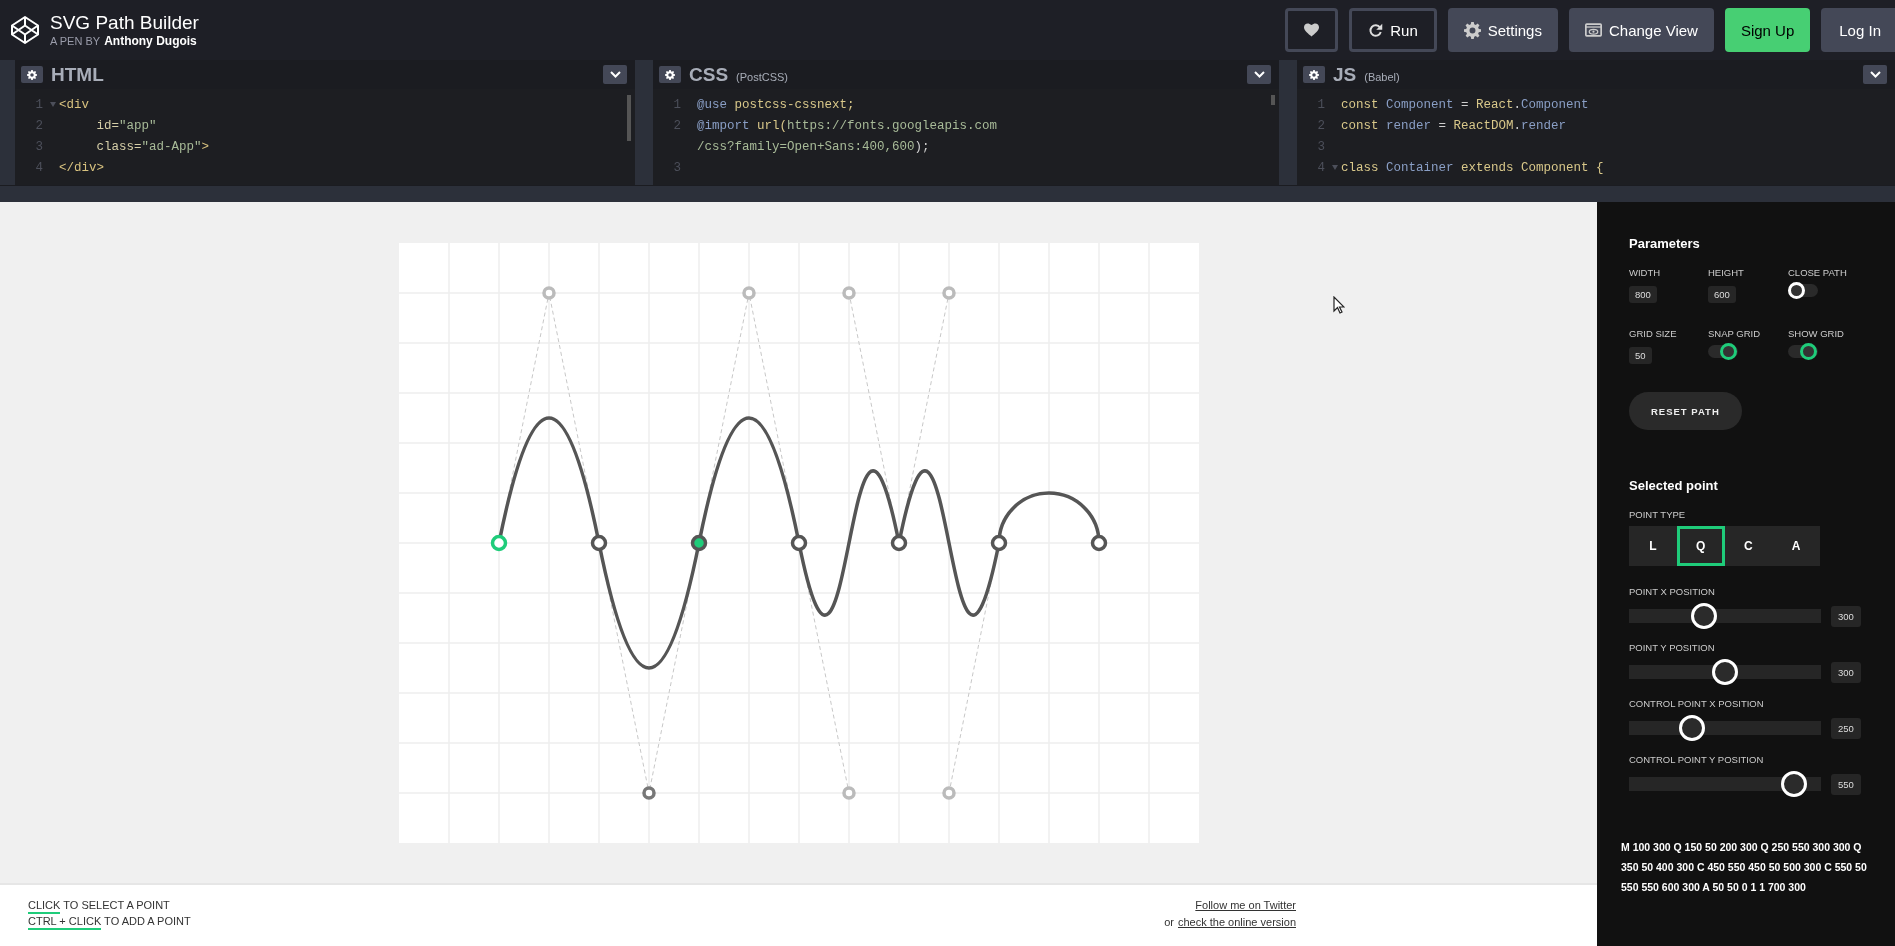 Image resolution: width=1895 pixels, height=946 pixels. I want to click on window-eye-icon, so click(1593, 30).